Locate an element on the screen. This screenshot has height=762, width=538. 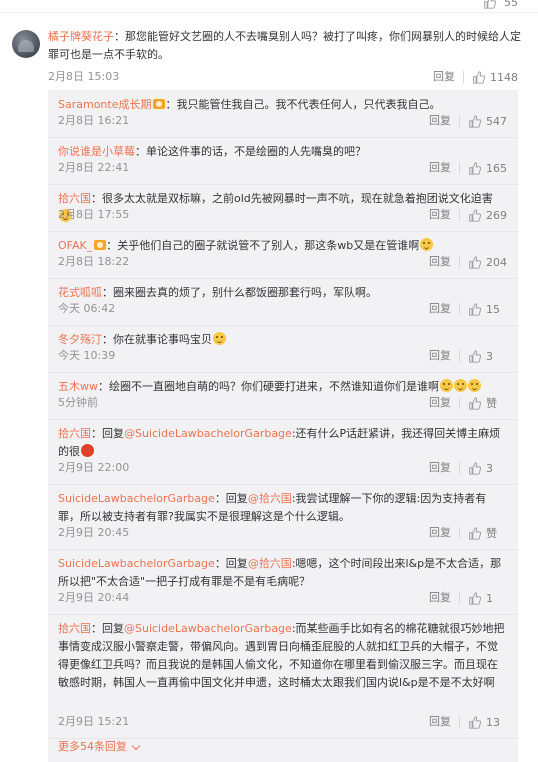
reply-body: ：关乎他们自己的圈子就说管不了别人，那这条wb又是在管谁啊 is located at coordinates (263, 245).